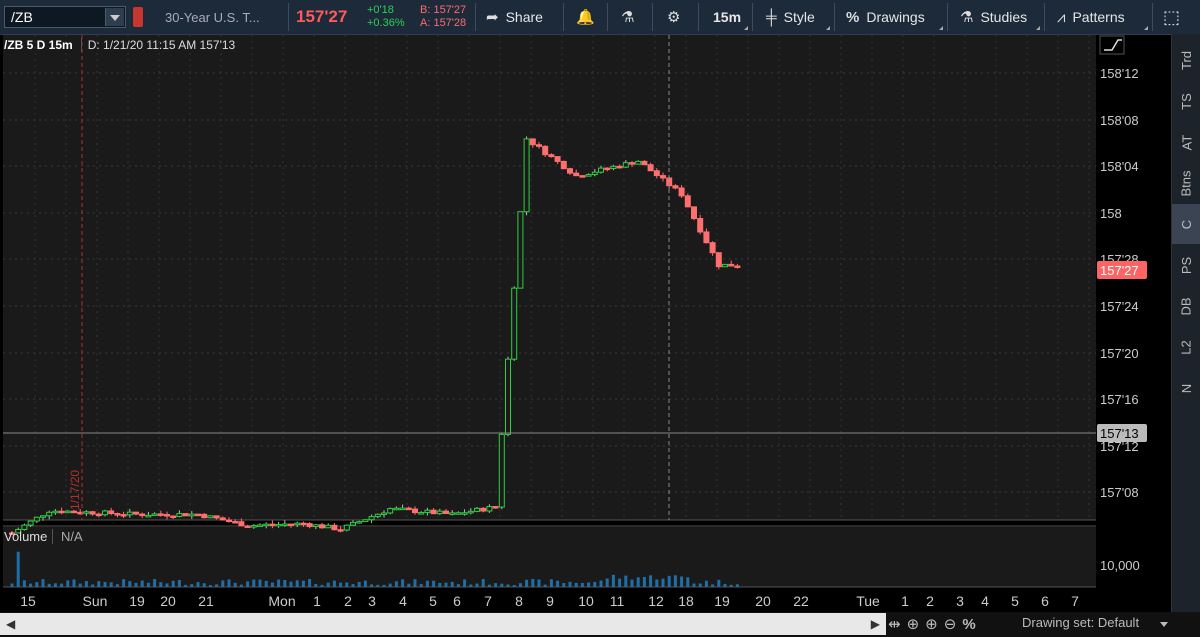 This screenshot has height=637, width=1200. I want to click on time-label: 1, so click(317, 601).